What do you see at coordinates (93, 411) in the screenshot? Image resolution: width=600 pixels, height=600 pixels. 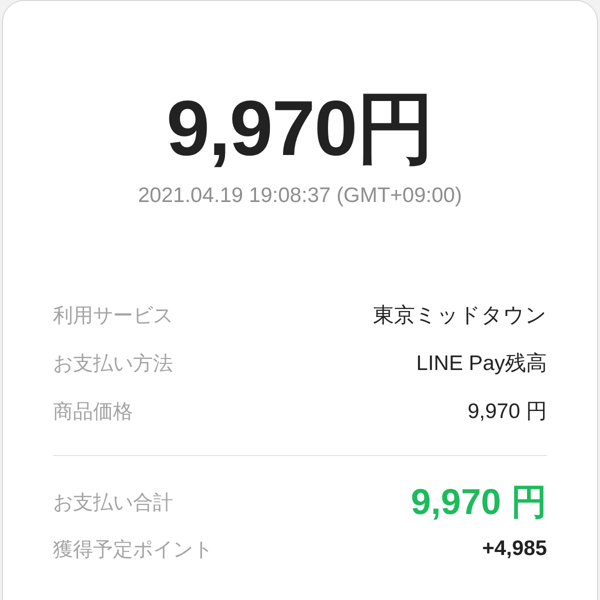 I see `detail-label: 商品価格` at bounding box center [93, 411].